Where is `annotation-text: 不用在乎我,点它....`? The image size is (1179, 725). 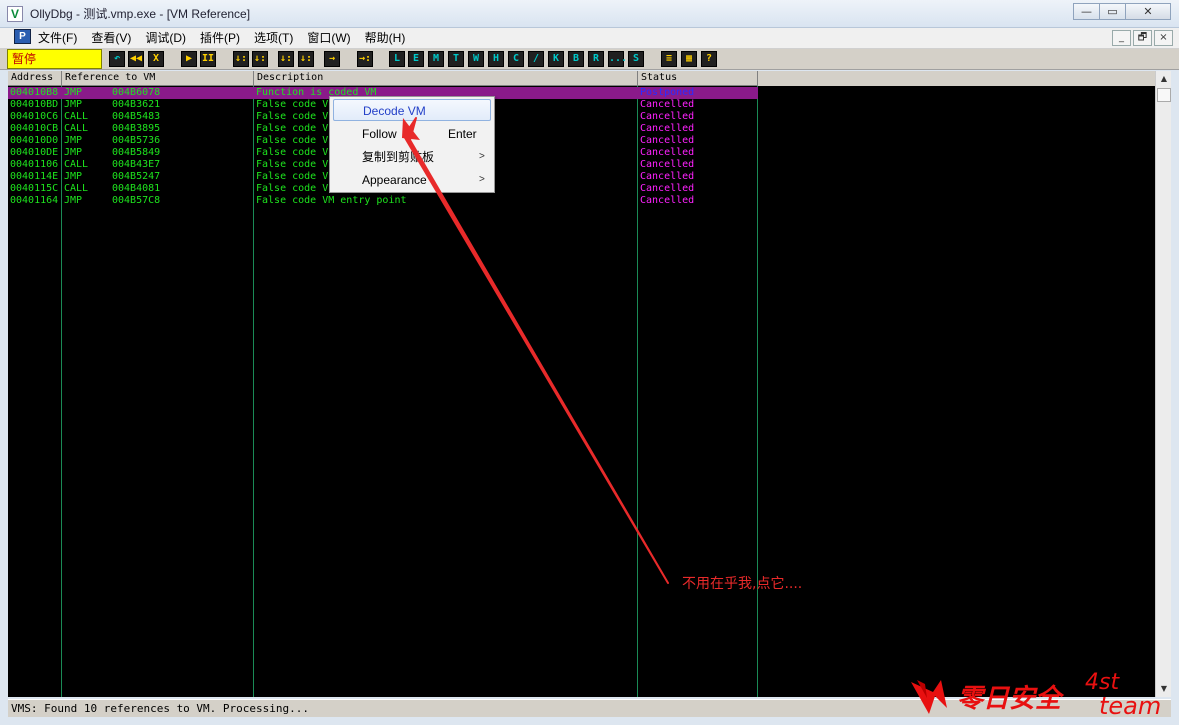
annotation-text: 不用在乎我,点它.... is located at coordinates (742, 584).